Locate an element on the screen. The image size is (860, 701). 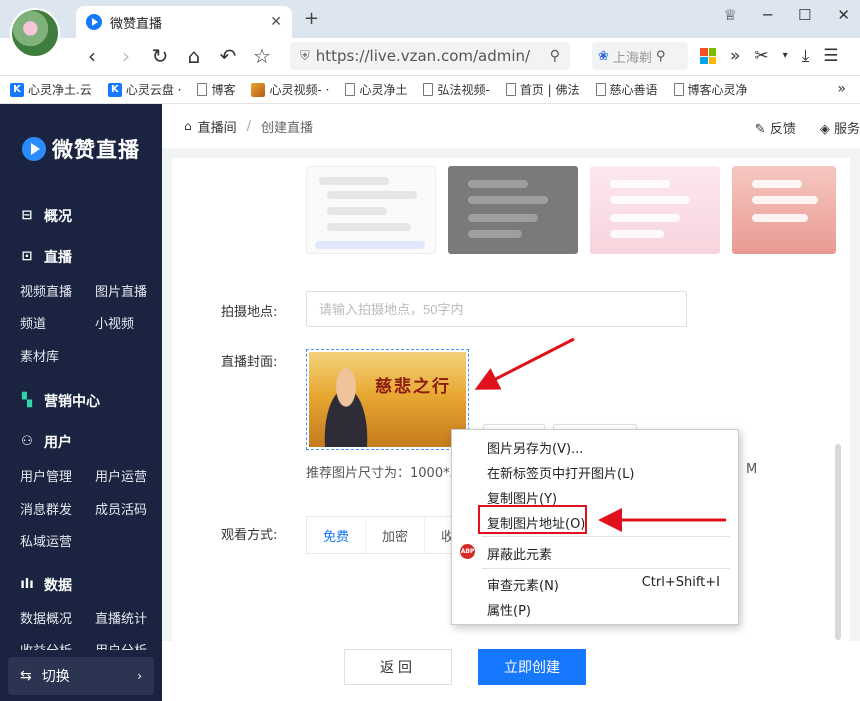
brand: 微赞直播 is located at coordinates (81, 149).